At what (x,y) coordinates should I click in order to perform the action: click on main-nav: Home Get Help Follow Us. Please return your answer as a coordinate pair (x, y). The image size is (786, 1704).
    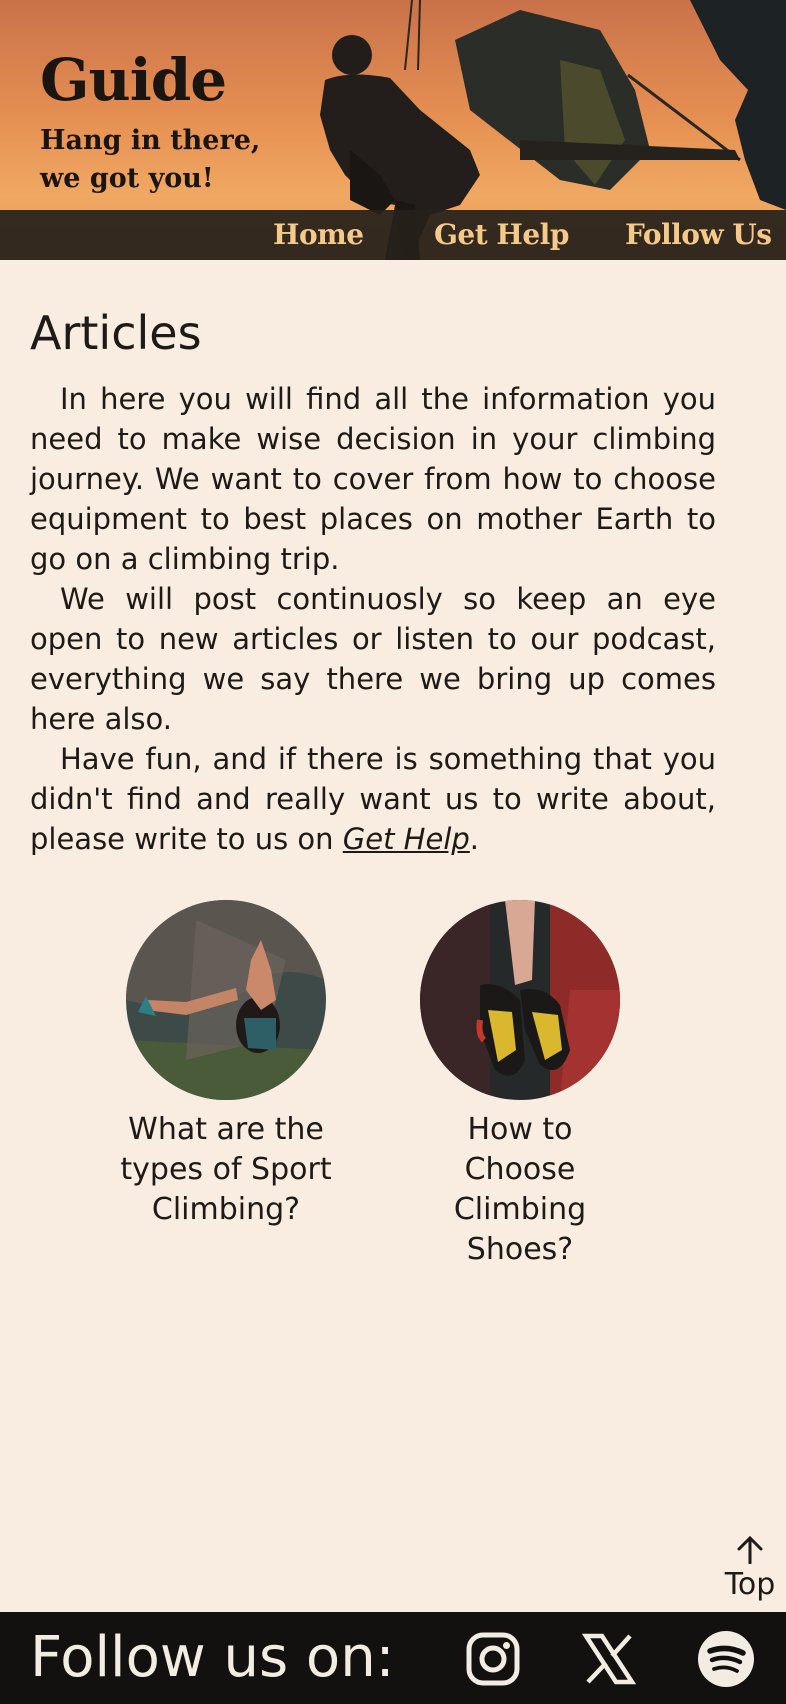
    Looking at the image, I should click on (393, 235).